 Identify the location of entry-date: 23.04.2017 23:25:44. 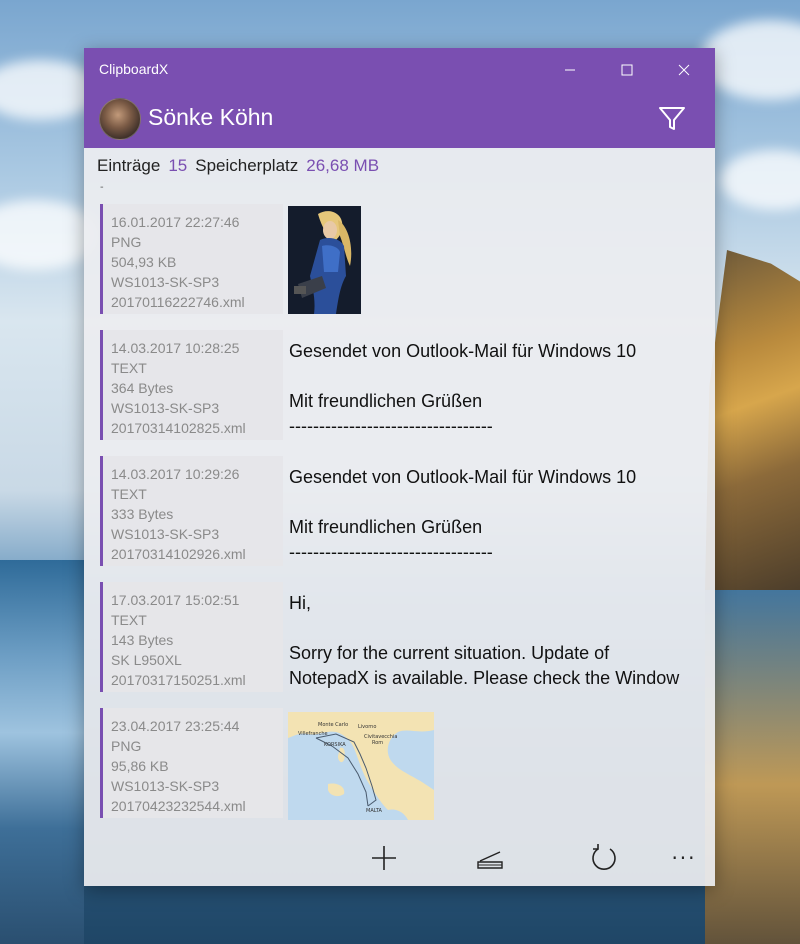
(175, 726).